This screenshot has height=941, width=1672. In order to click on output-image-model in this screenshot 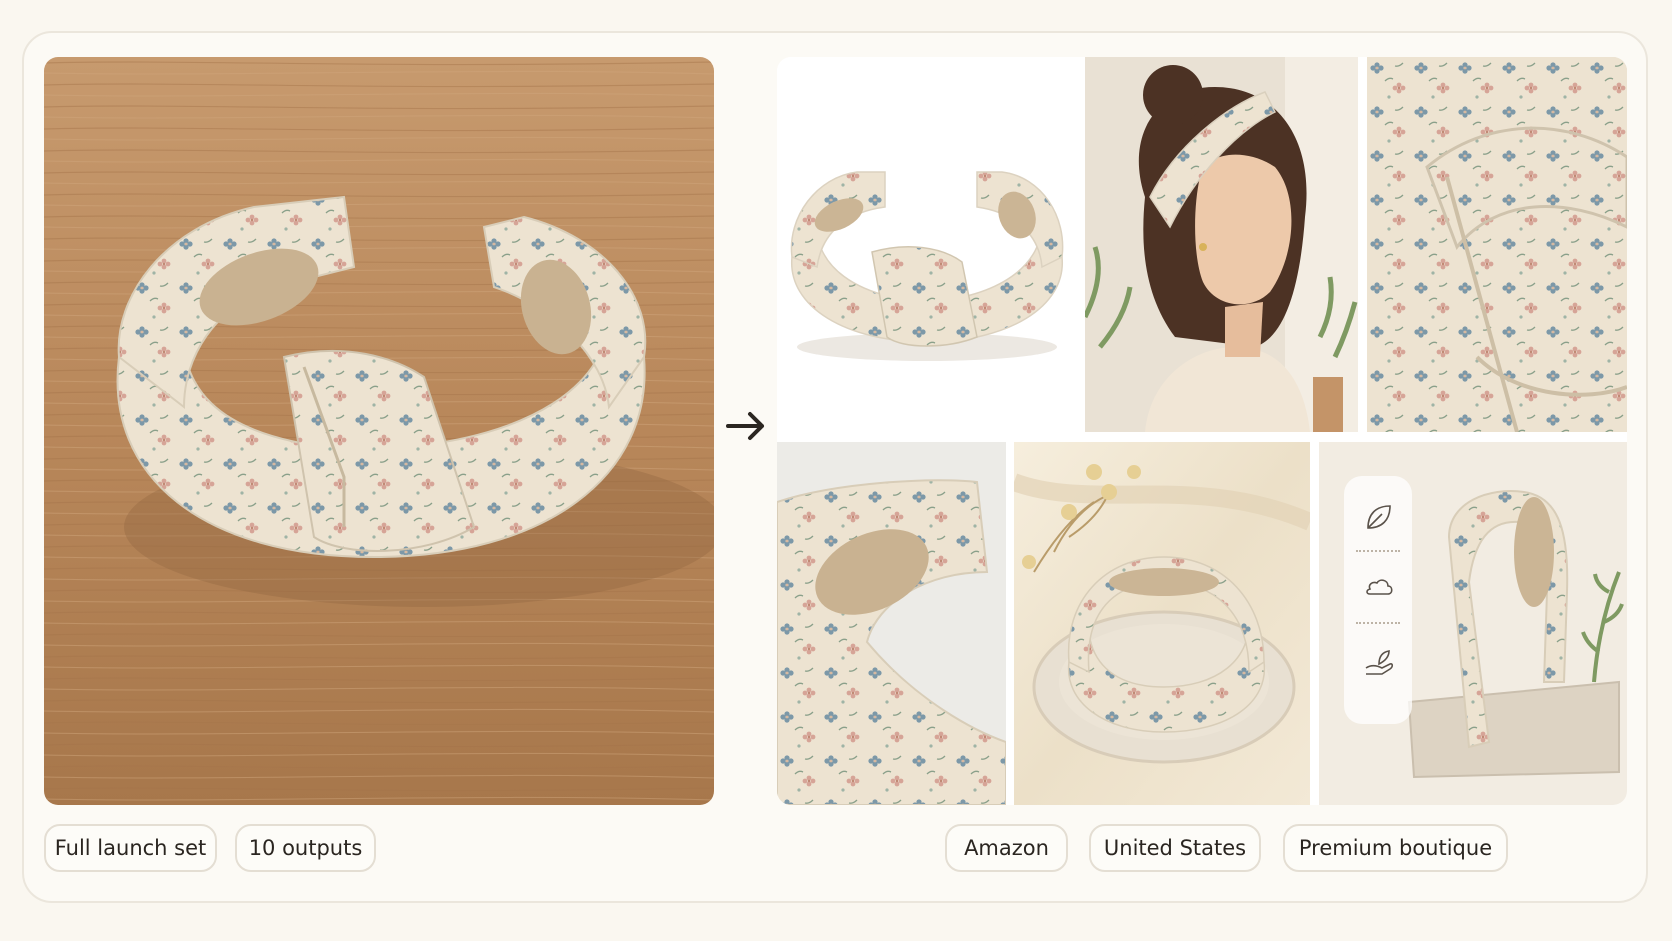, I will do `click(1221, 244)`.